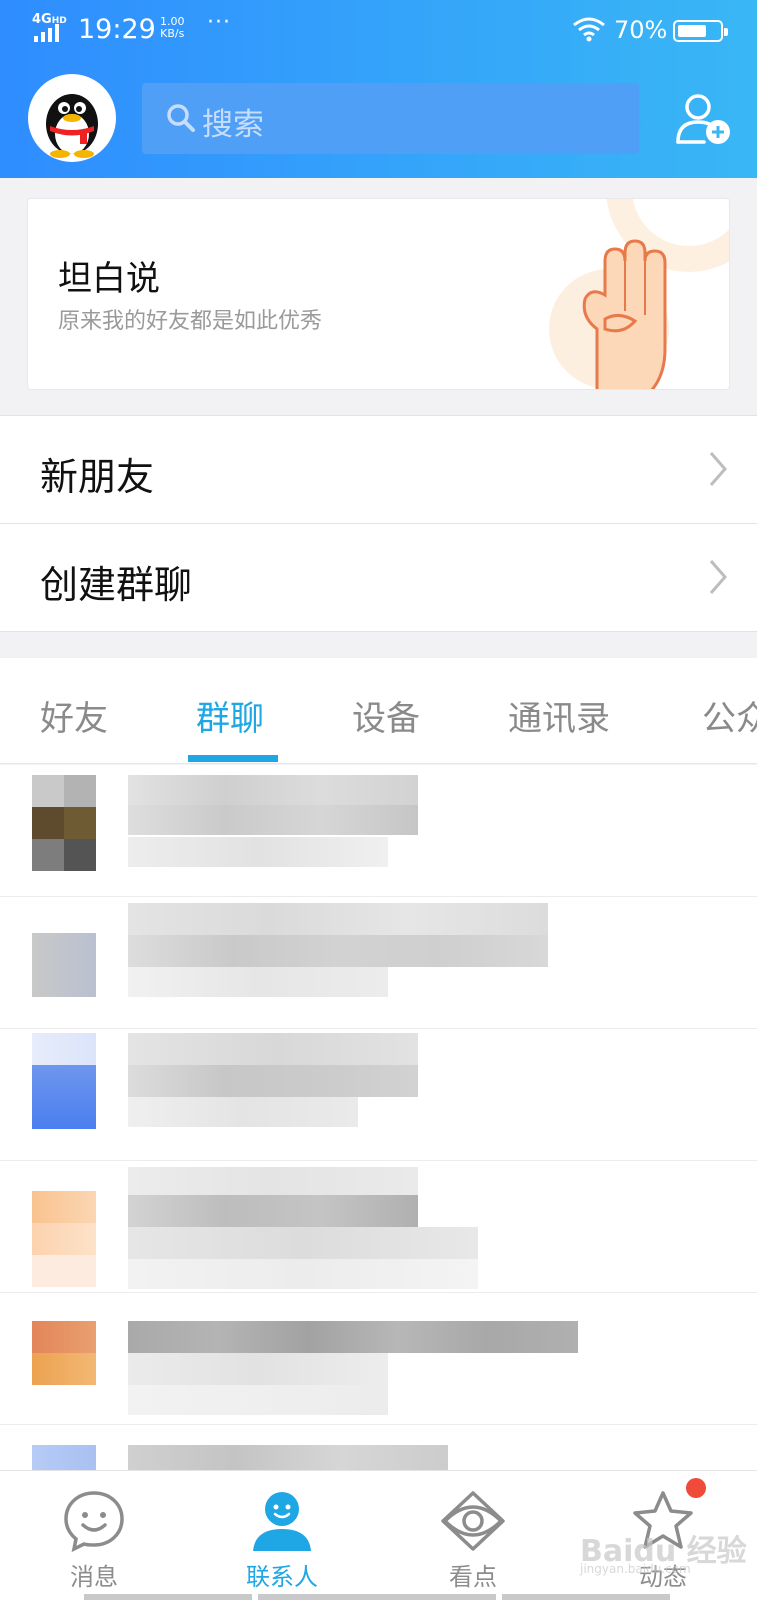 Image resolution: width=757 pixels, height=1600 pixels. What do you see at coordinates (378, 29) in the screenshot?
I see `status-bar: 4GHD 19:29 1.00 KB/s ··· 70%` at bounding box center [378, 29].